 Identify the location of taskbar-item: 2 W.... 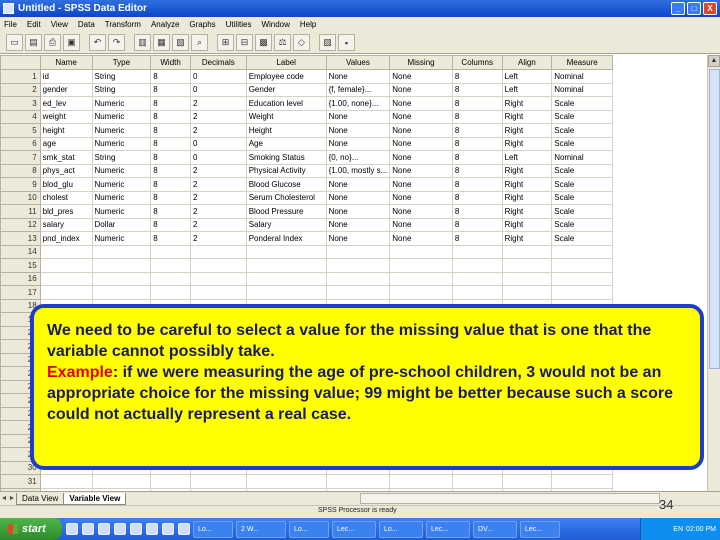
(261, 529).